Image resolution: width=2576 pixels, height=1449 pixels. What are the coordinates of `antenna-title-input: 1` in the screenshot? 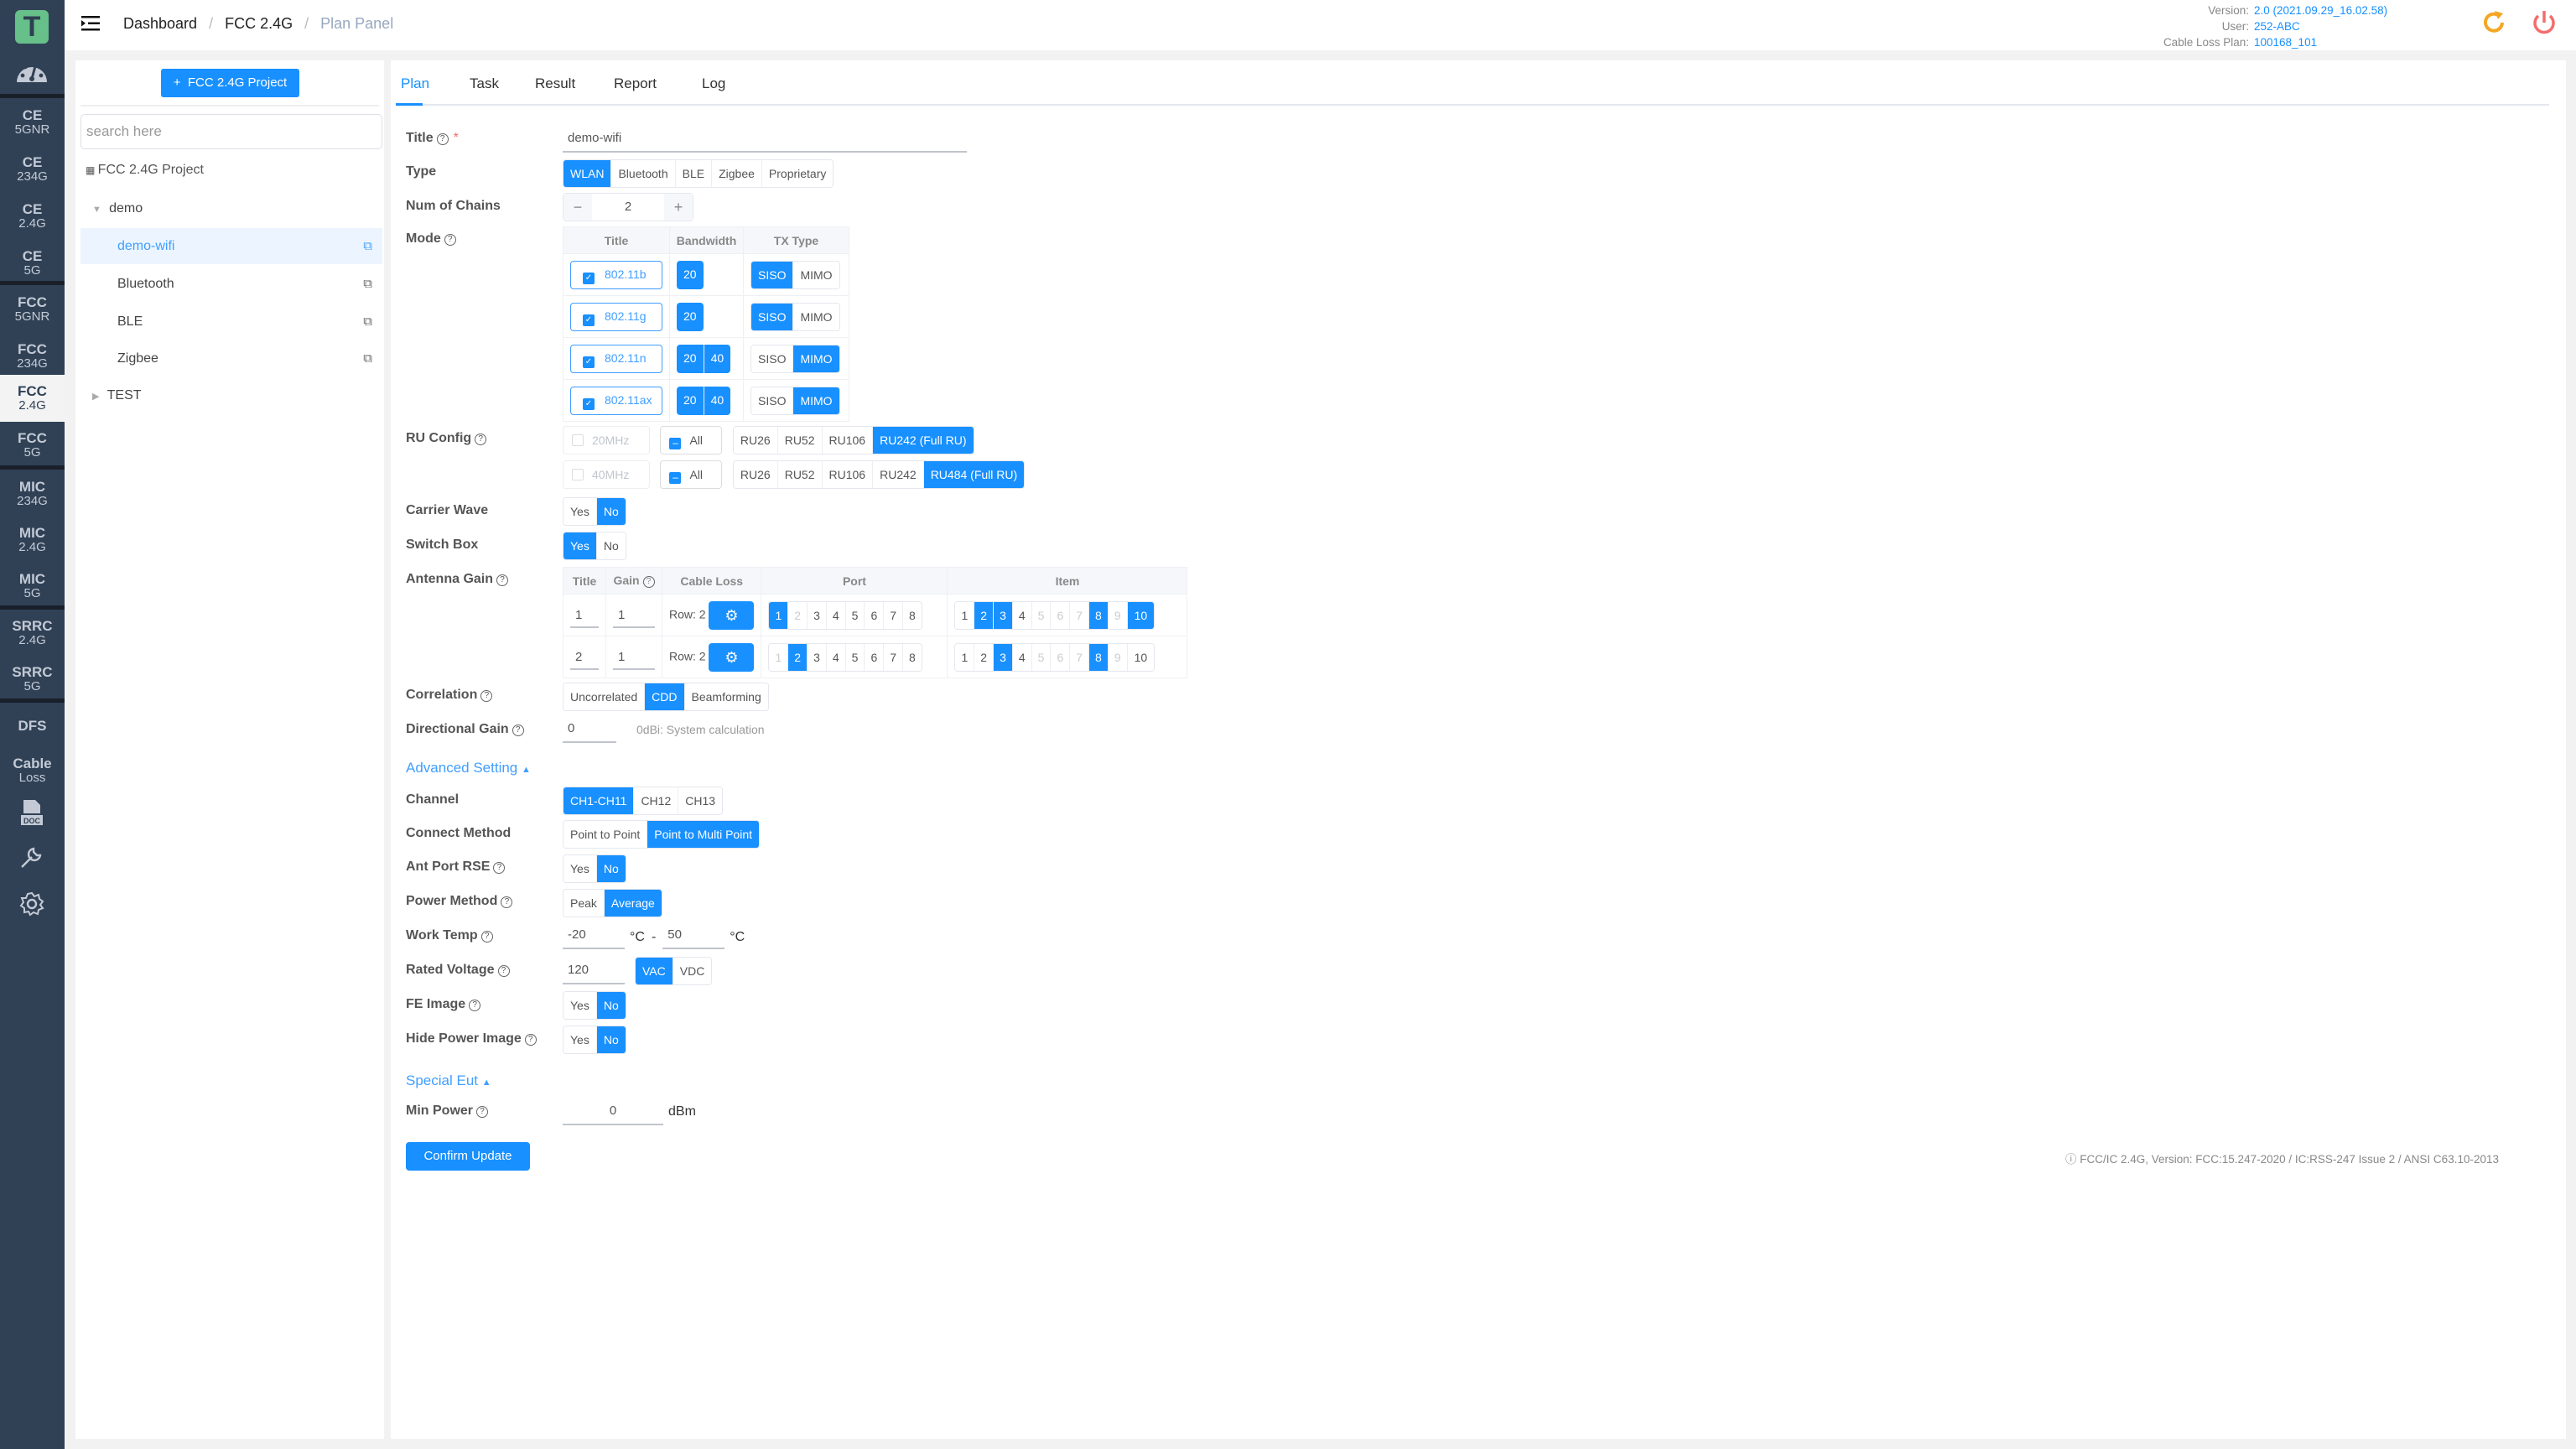 It's located at (584, 615).